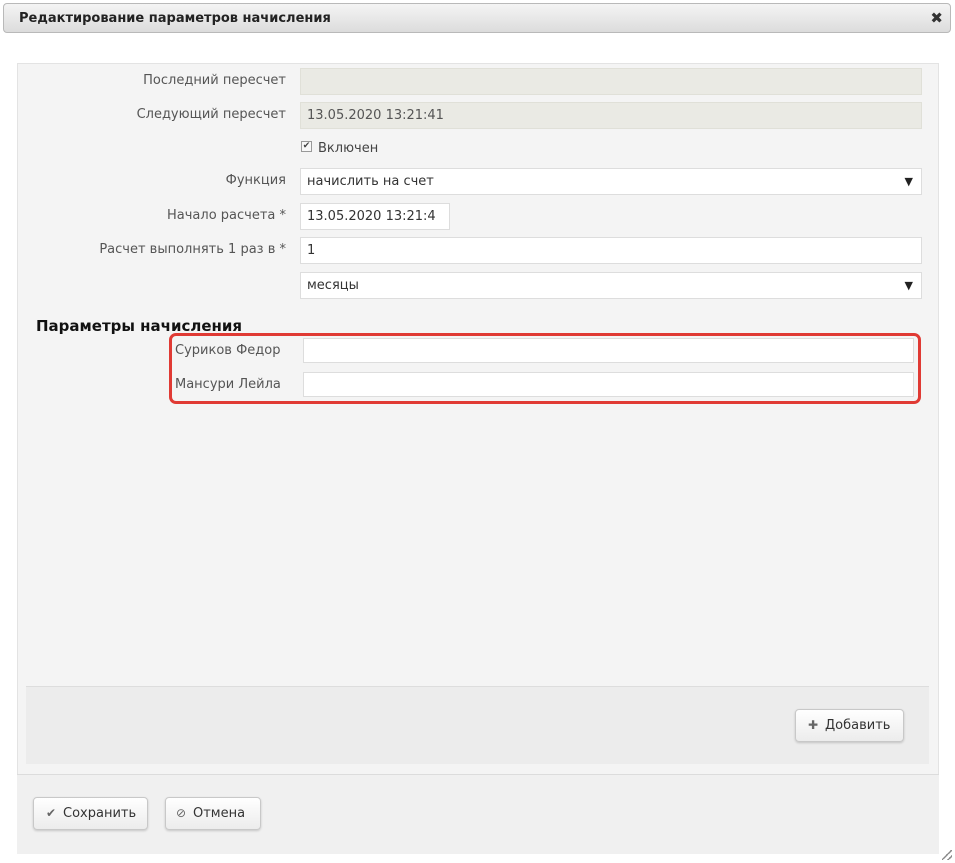 Image resolution: width=955 pixels, height=863 pixels. I want to click on checkmark-icon: ✔, so click(51, 813).